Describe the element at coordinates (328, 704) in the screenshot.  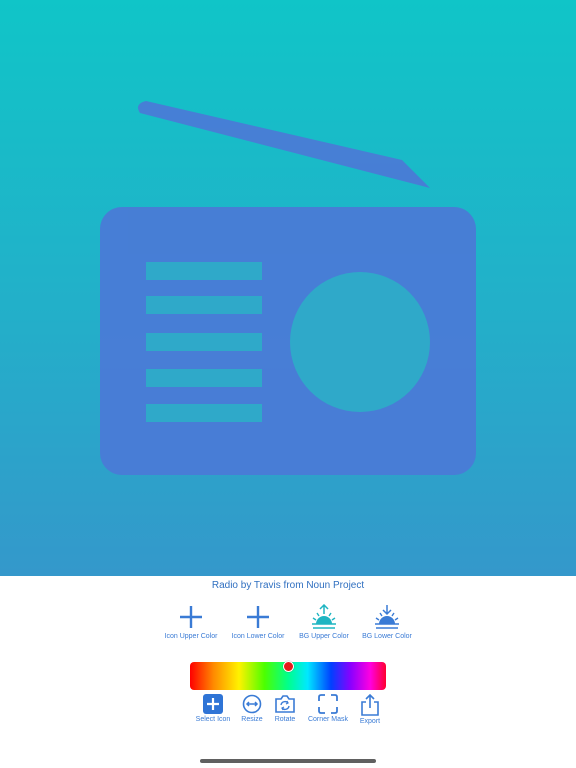
I see `corner-mask-icon` at that location.